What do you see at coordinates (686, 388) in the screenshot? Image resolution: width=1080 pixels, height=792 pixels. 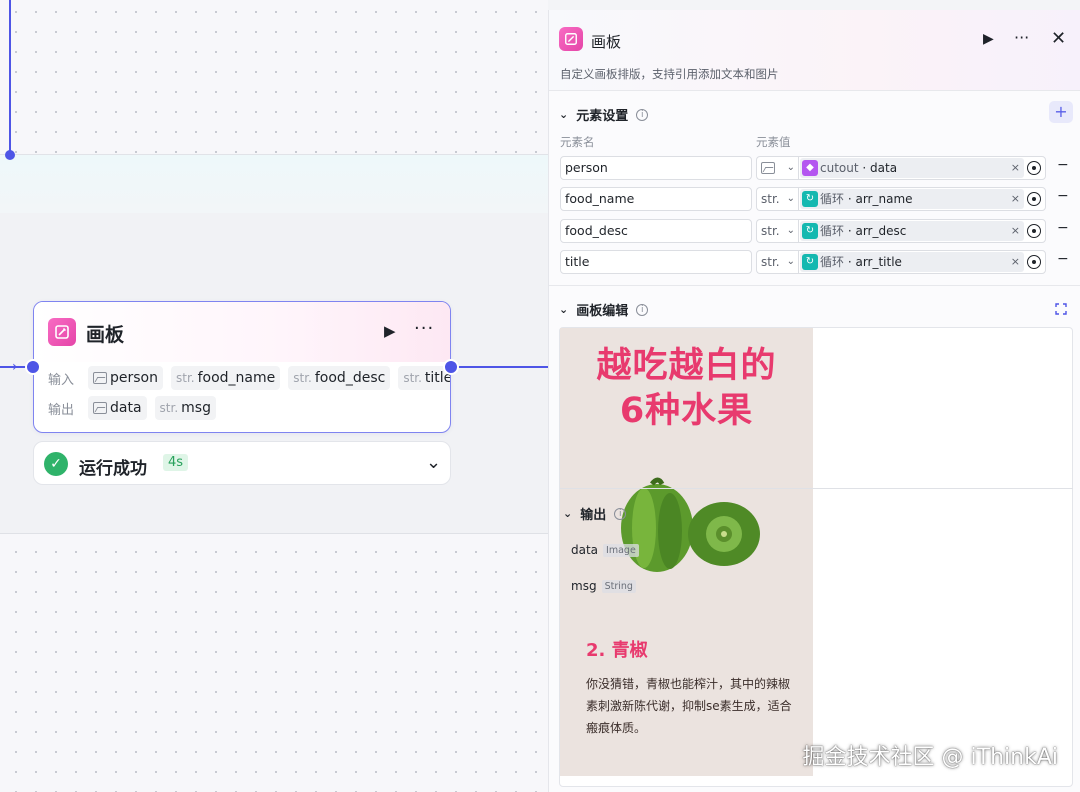 I see `poster-title: 越吃越白的 6种水果` at bounding box center [686, 388].